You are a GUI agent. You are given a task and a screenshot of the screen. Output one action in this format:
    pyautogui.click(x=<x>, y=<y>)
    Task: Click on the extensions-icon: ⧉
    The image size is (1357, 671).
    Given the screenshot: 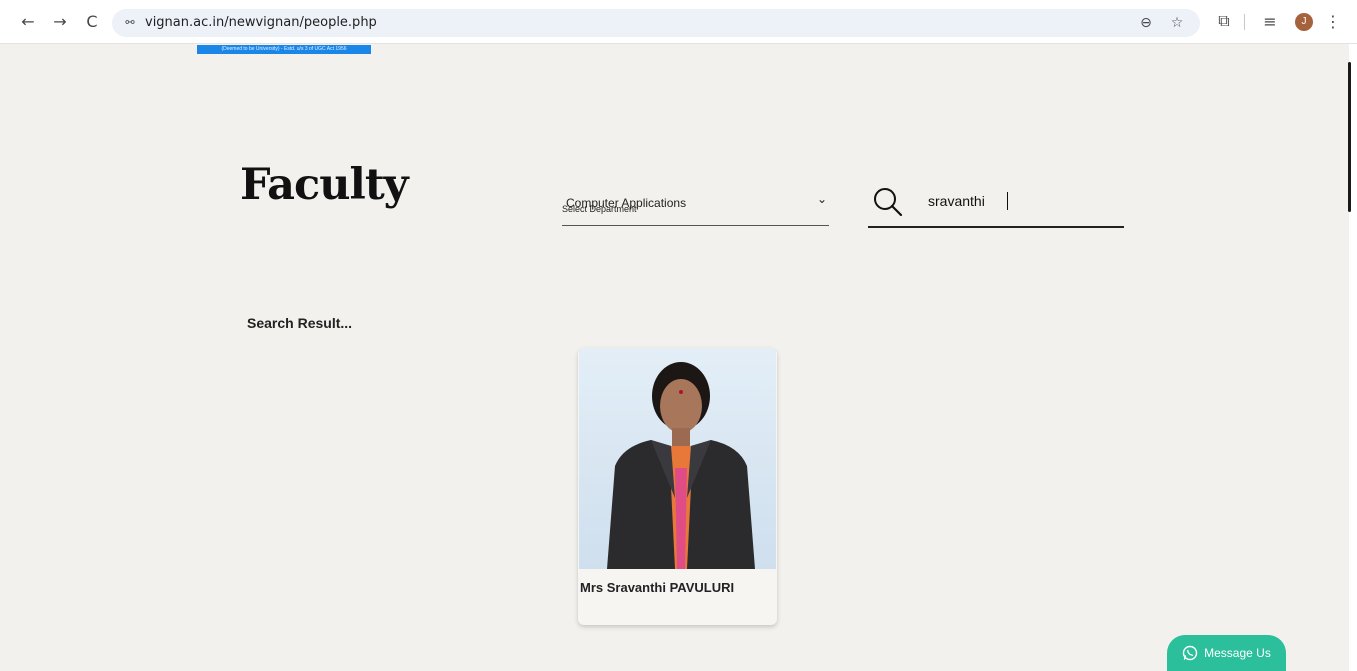 What is the action you would take?
    pyautogui.click(x=1224, y=21)
    